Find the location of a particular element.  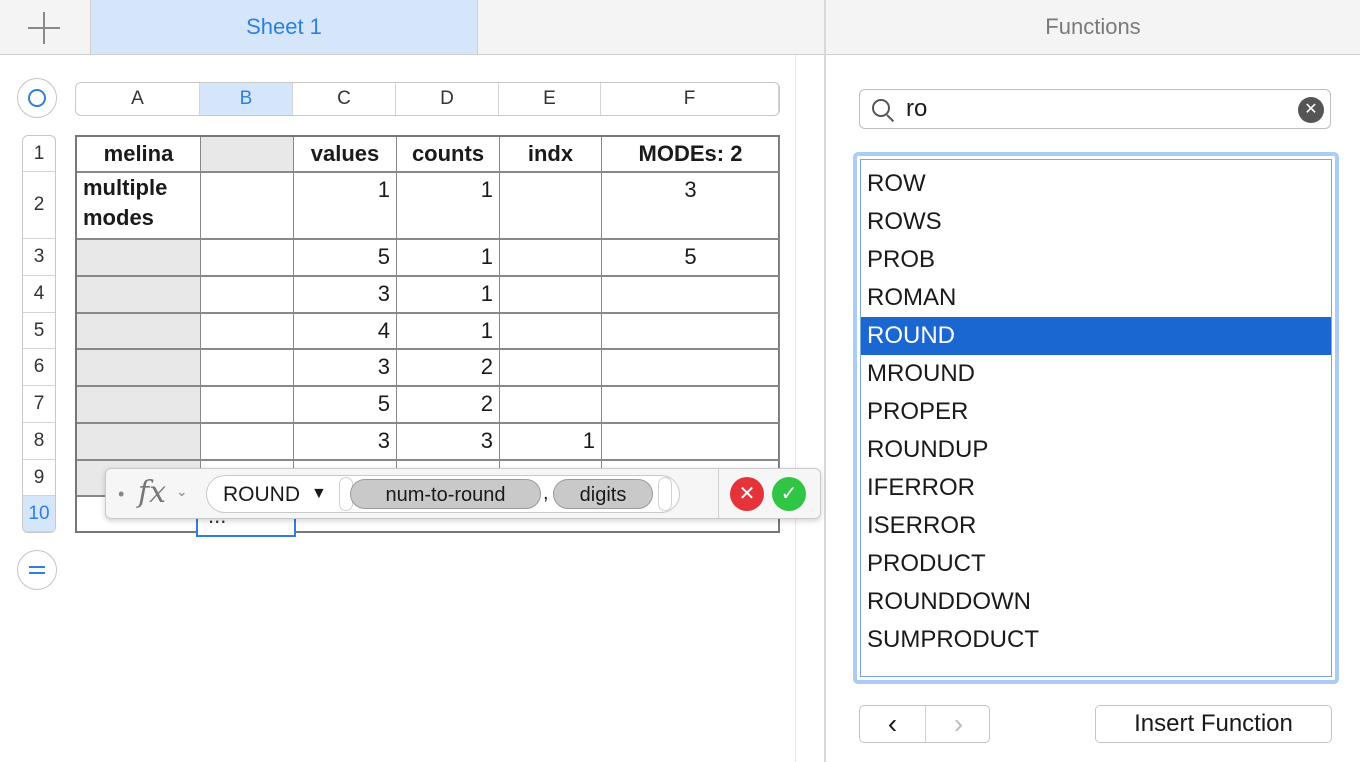

row-header-5: 5 is located at coordinates (39, 331).